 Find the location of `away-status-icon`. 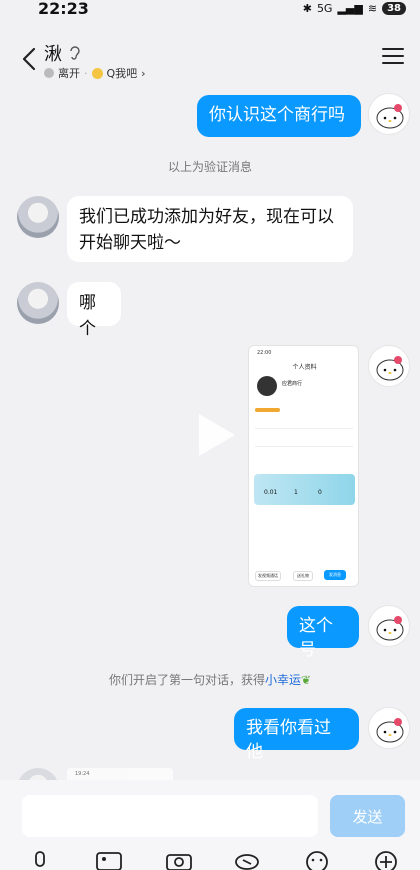

away-status-icon is located at coordinates (49, 73).